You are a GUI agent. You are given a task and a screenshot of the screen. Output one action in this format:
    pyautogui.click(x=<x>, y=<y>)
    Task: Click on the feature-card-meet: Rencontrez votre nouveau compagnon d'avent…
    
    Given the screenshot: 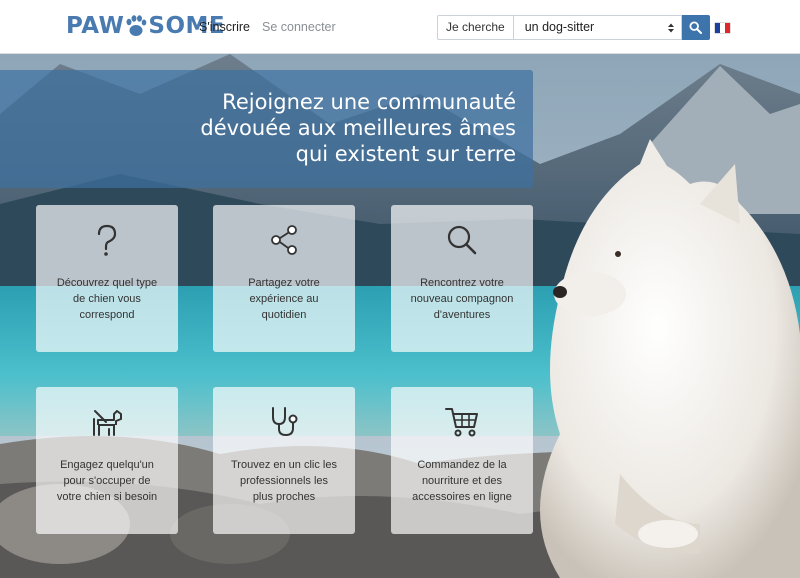 What is the action you would take?
    pyautogui.click(x=462, y=278)
    